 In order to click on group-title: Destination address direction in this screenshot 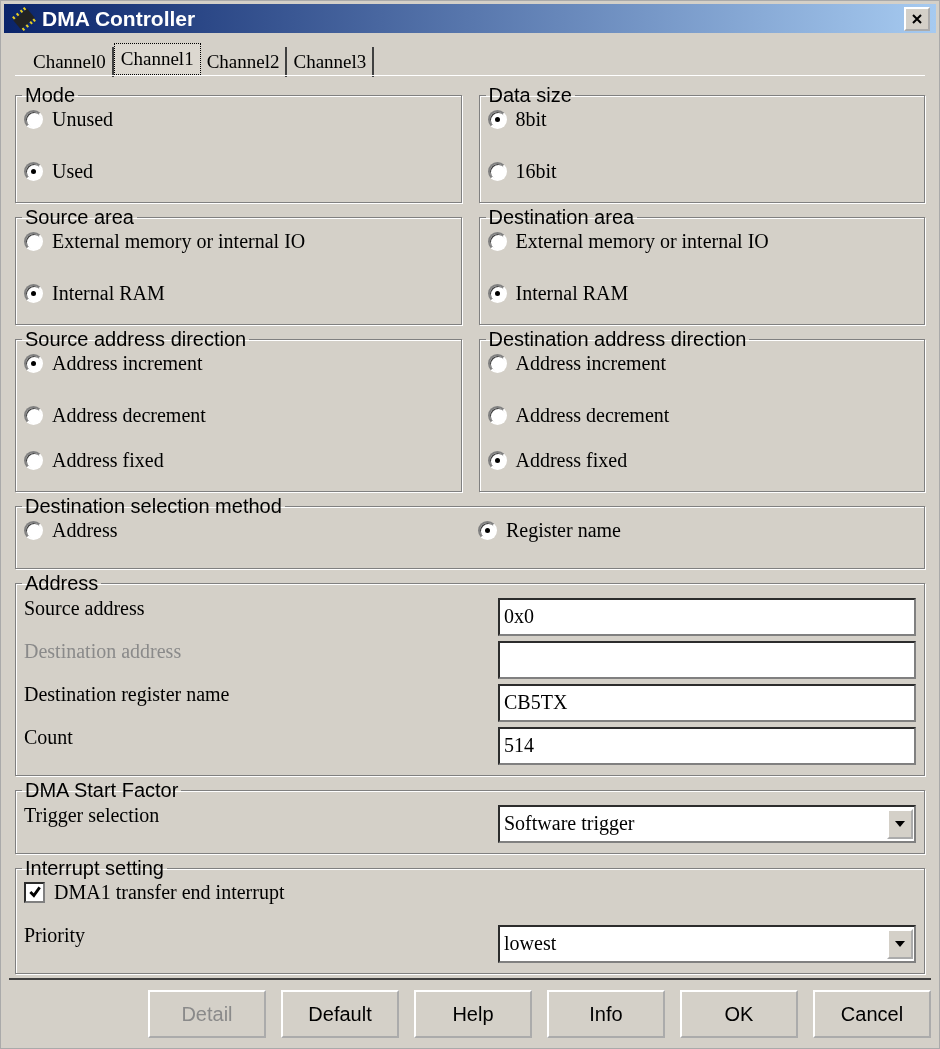, I will do `click(617, 339)`.